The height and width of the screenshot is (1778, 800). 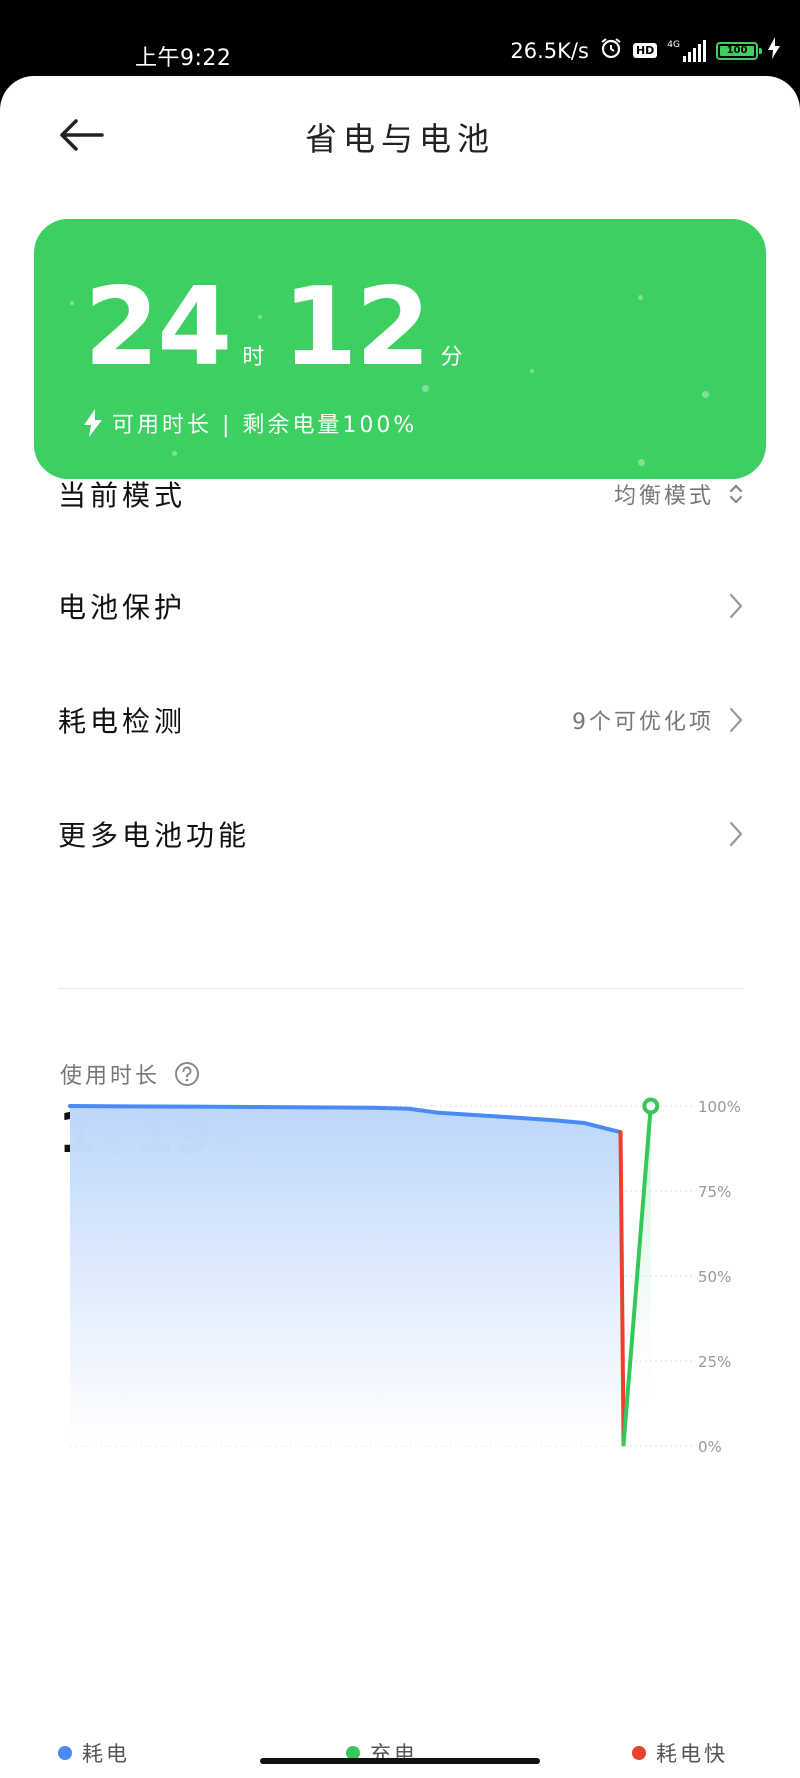 I want to click on charging-icon, so click(x=774, y=50).